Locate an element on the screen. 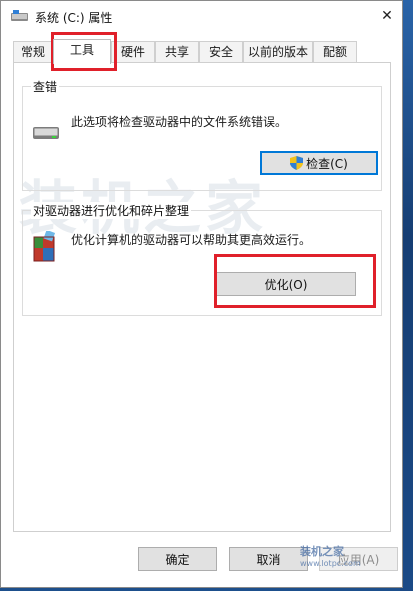  tab-label: 共享 is located at coordinates (176, 52).